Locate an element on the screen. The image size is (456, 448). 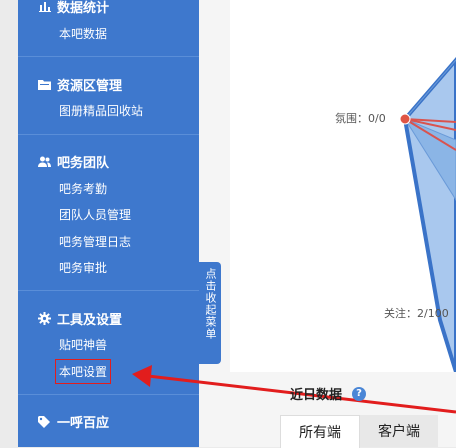
annotation-arrow is located at coordinates (294, 389).